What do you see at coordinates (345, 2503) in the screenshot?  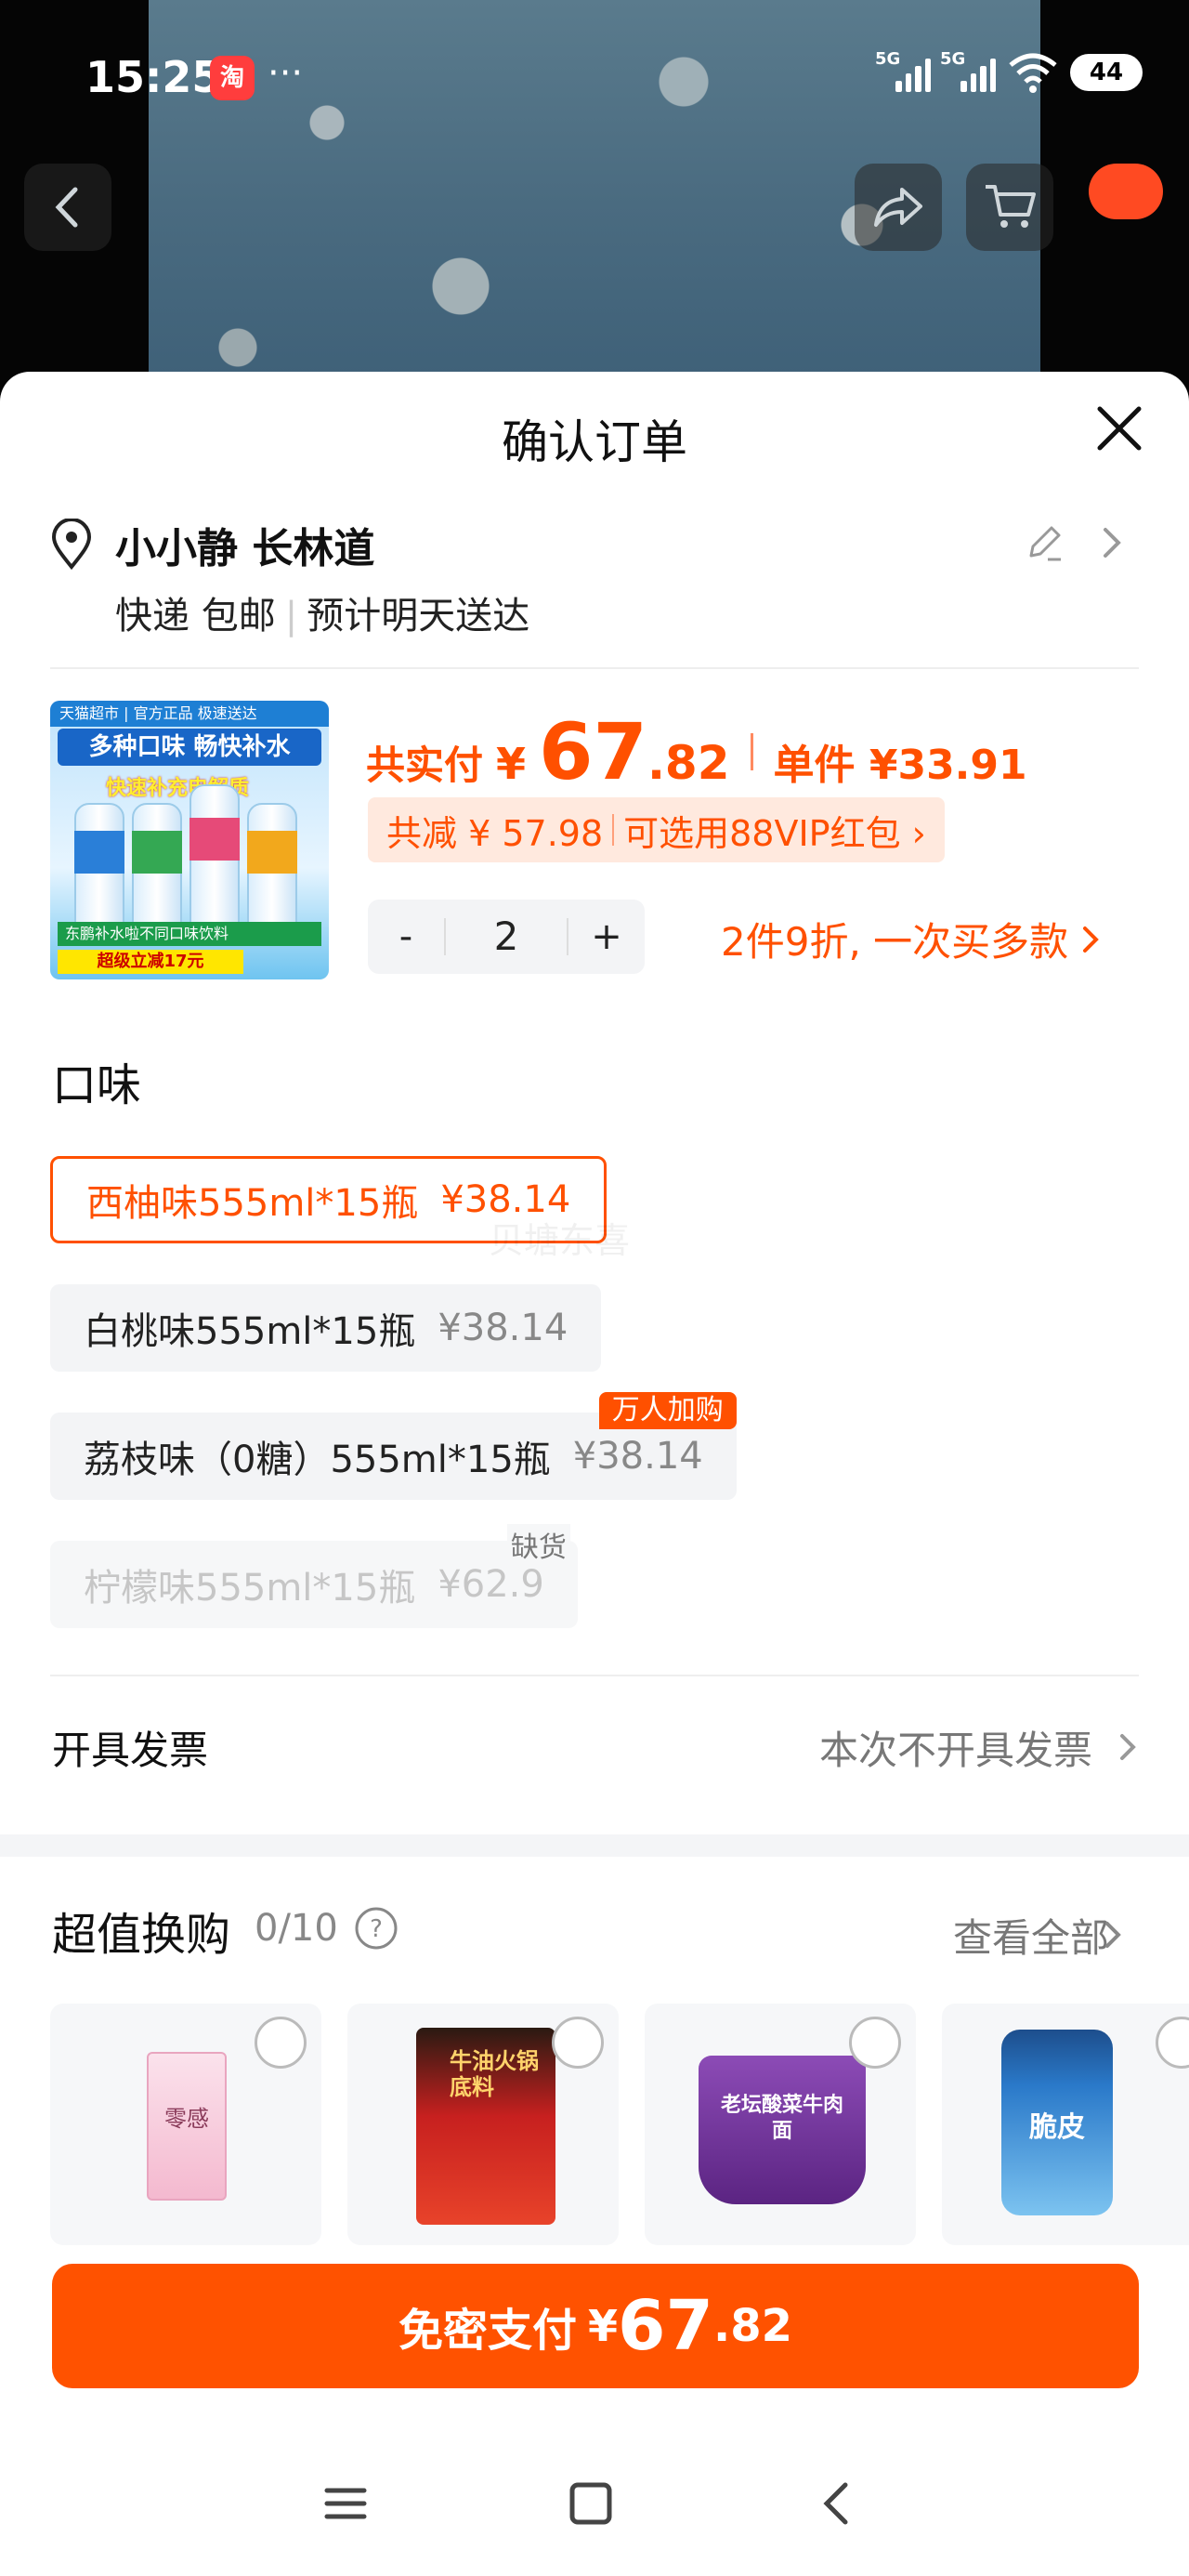 I see `menu-icon` at bounding box center [345, 2503].